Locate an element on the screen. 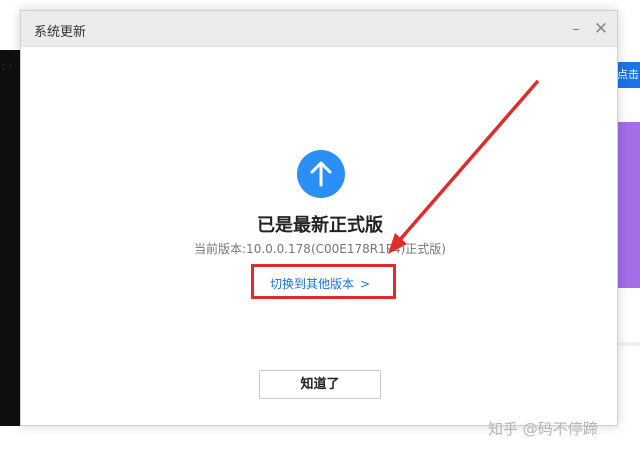  watermark-text: 知乎 @码不停蹄 is located at coordinates (543, 429).